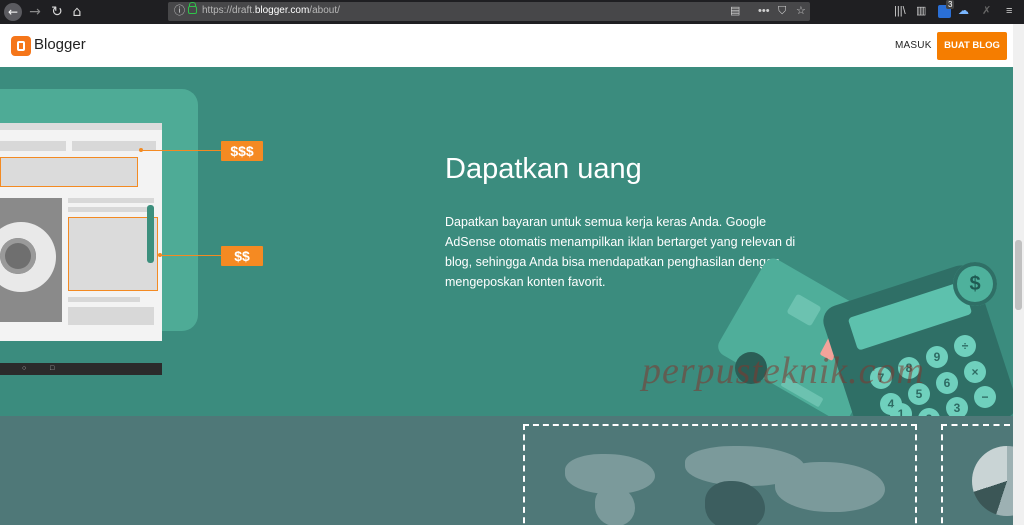 The height and width of the screenshot is (525, 1024). What do you see at coordinates (150, 234) in the screenshot?
I see `tablet-side-button` at bounding box center [150, 234].